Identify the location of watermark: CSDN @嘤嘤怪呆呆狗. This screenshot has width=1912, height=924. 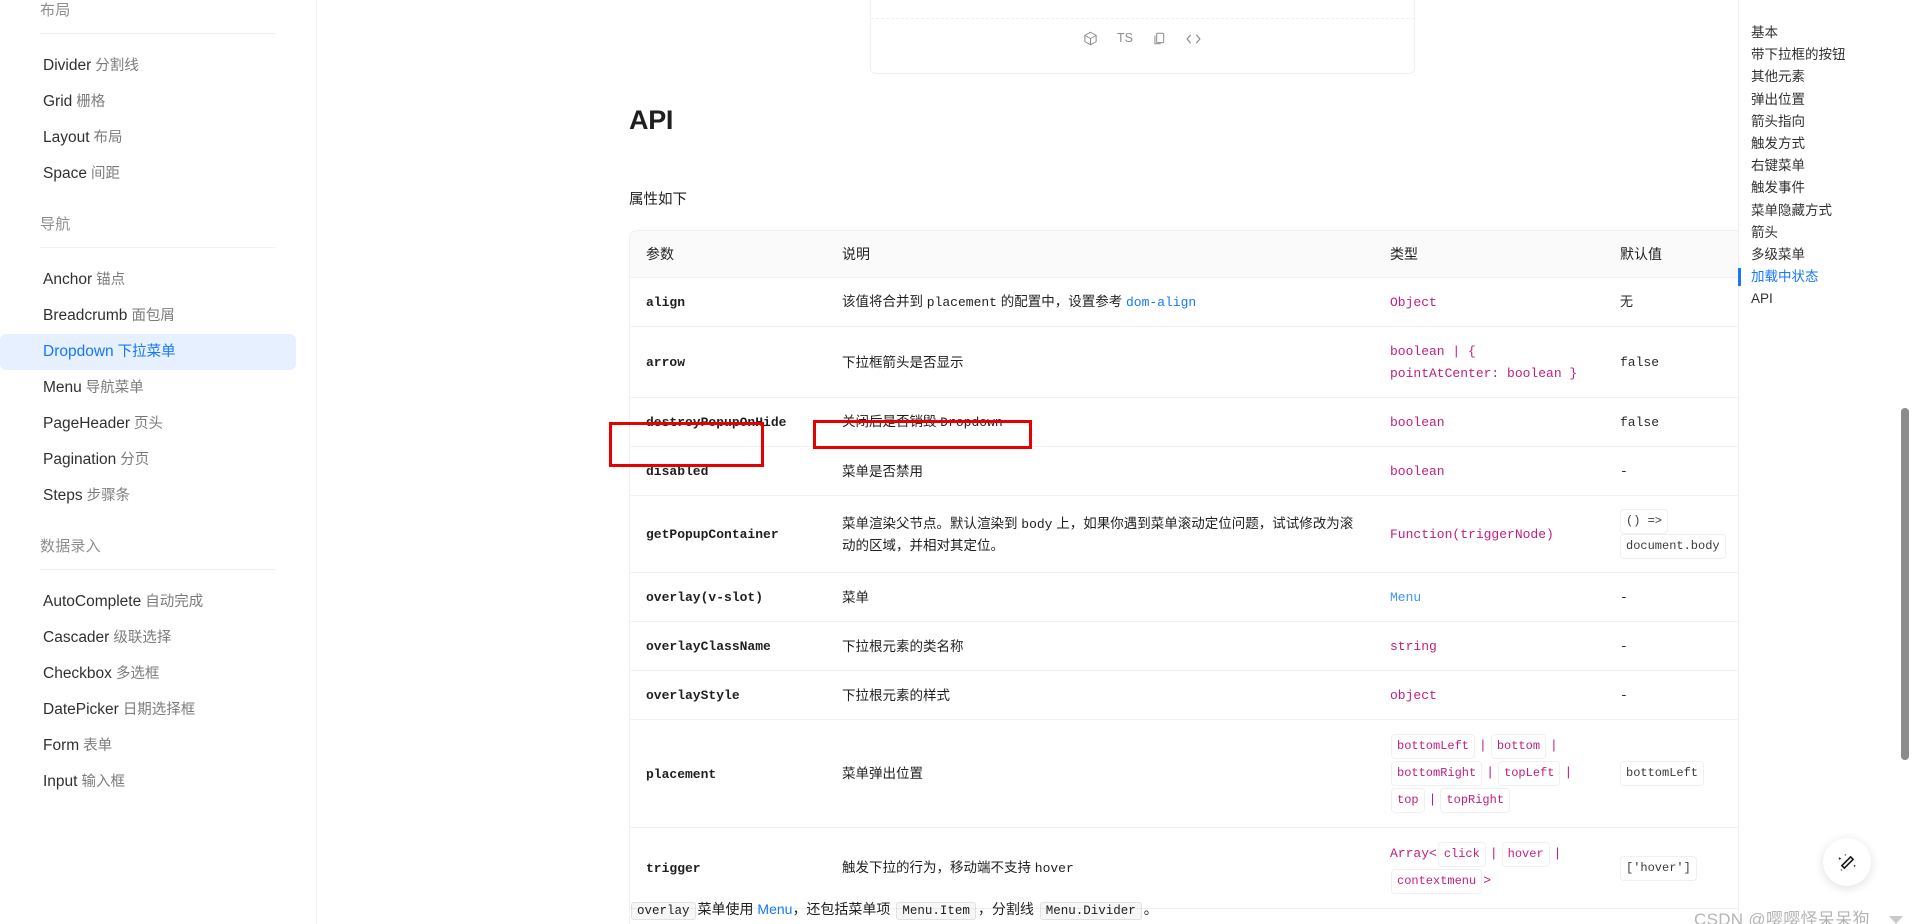
(1782, 917).